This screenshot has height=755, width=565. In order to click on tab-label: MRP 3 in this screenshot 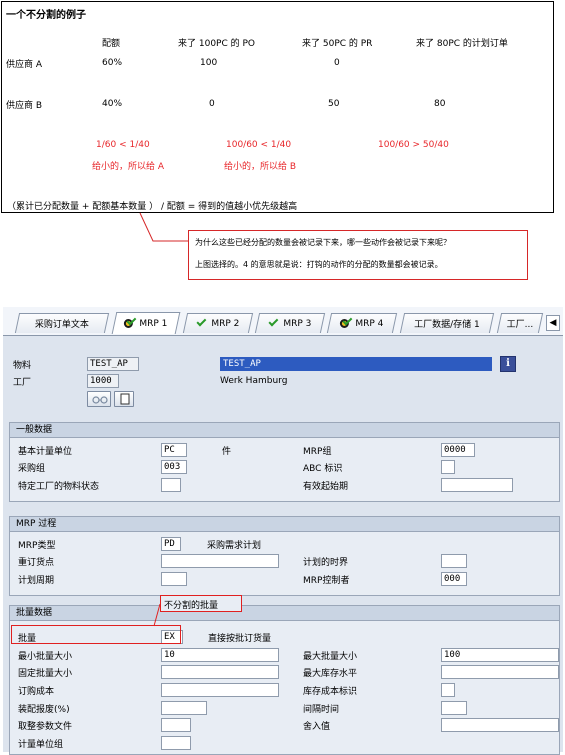, I will do `click(297, 323)`.